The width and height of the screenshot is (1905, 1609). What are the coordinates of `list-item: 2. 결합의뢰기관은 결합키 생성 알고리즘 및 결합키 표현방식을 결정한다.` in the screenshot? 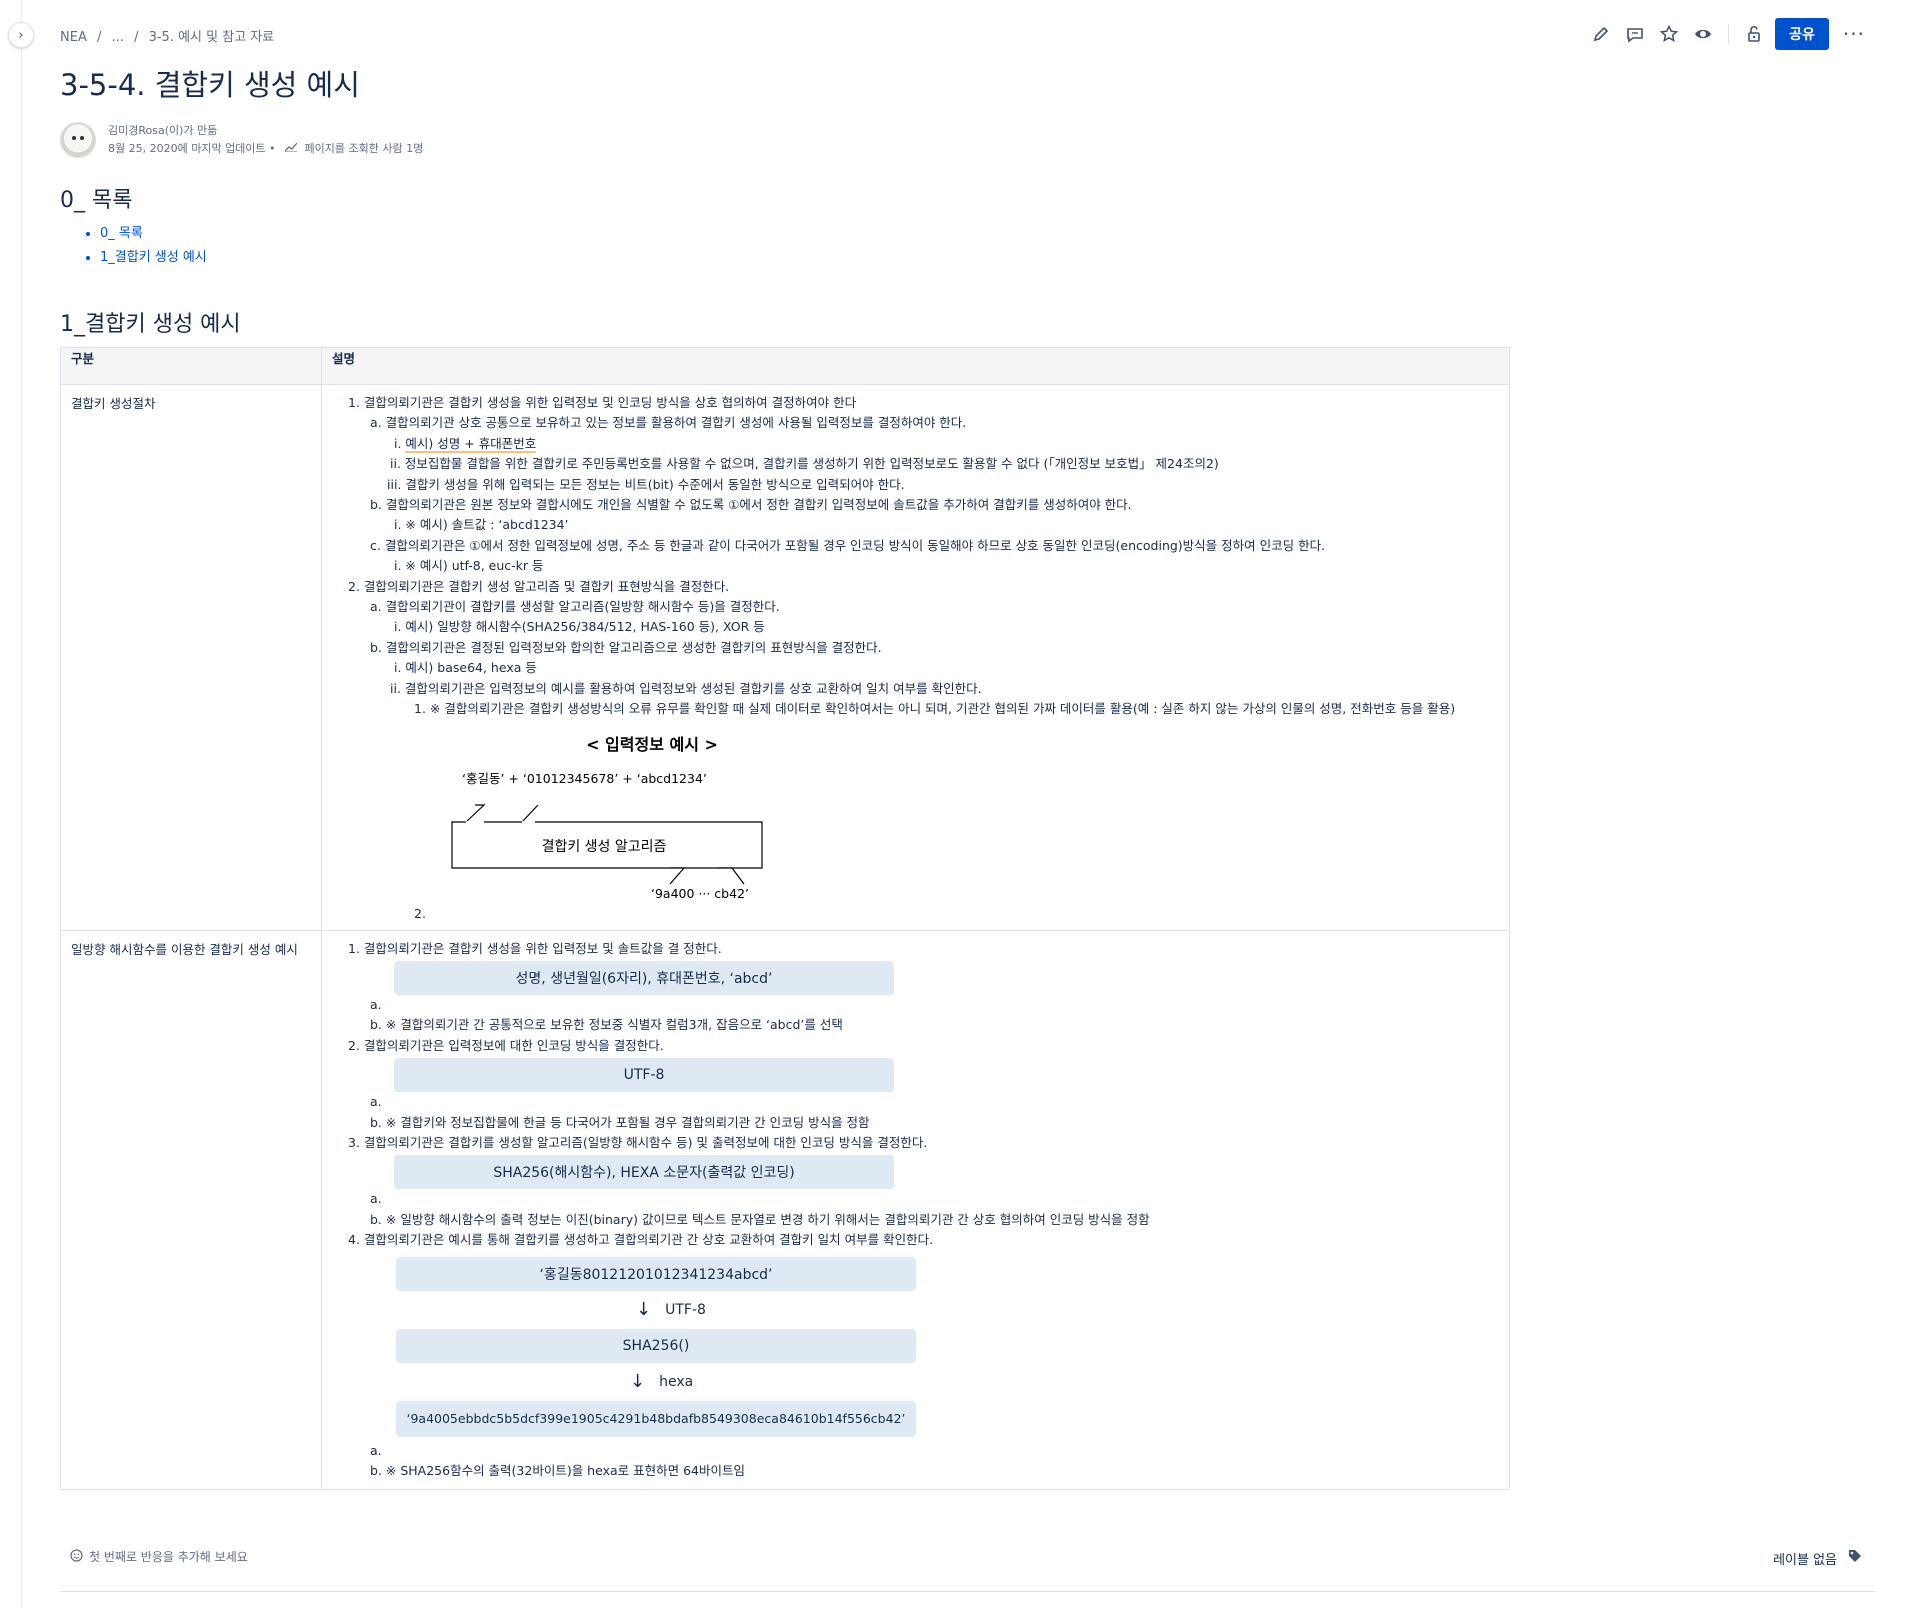 It's located at (539, 586).